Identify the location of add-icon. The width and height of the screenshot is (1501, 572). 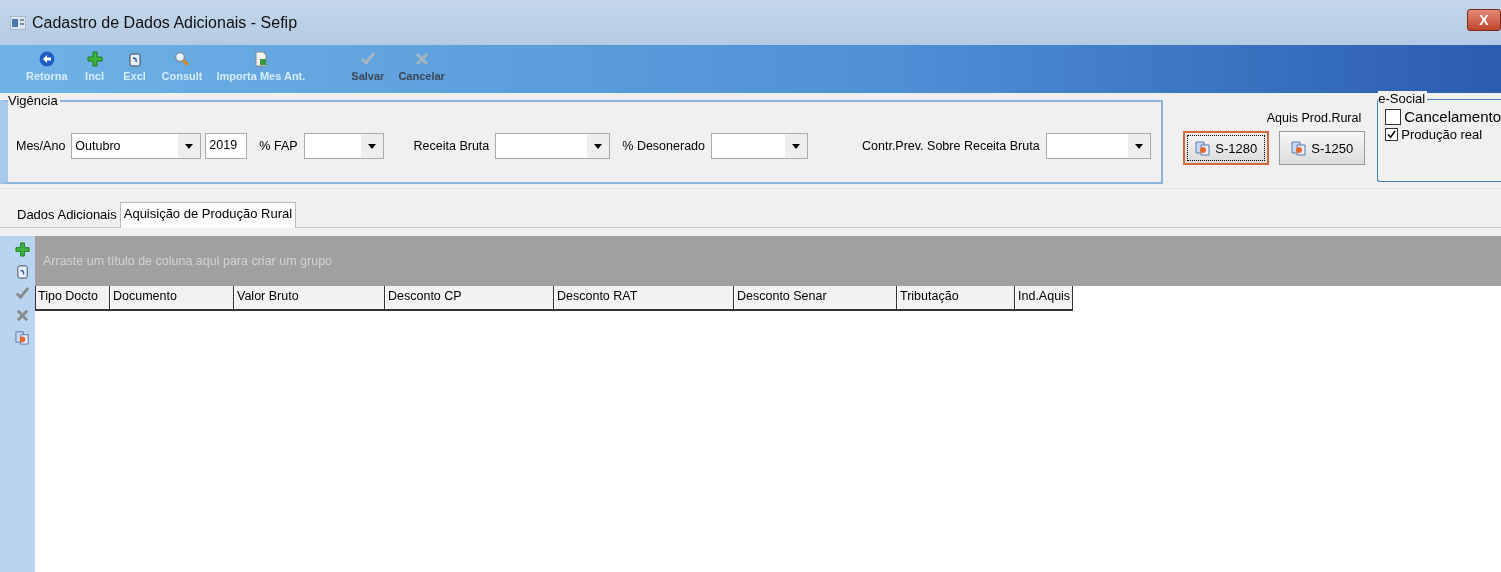
(22, 249).